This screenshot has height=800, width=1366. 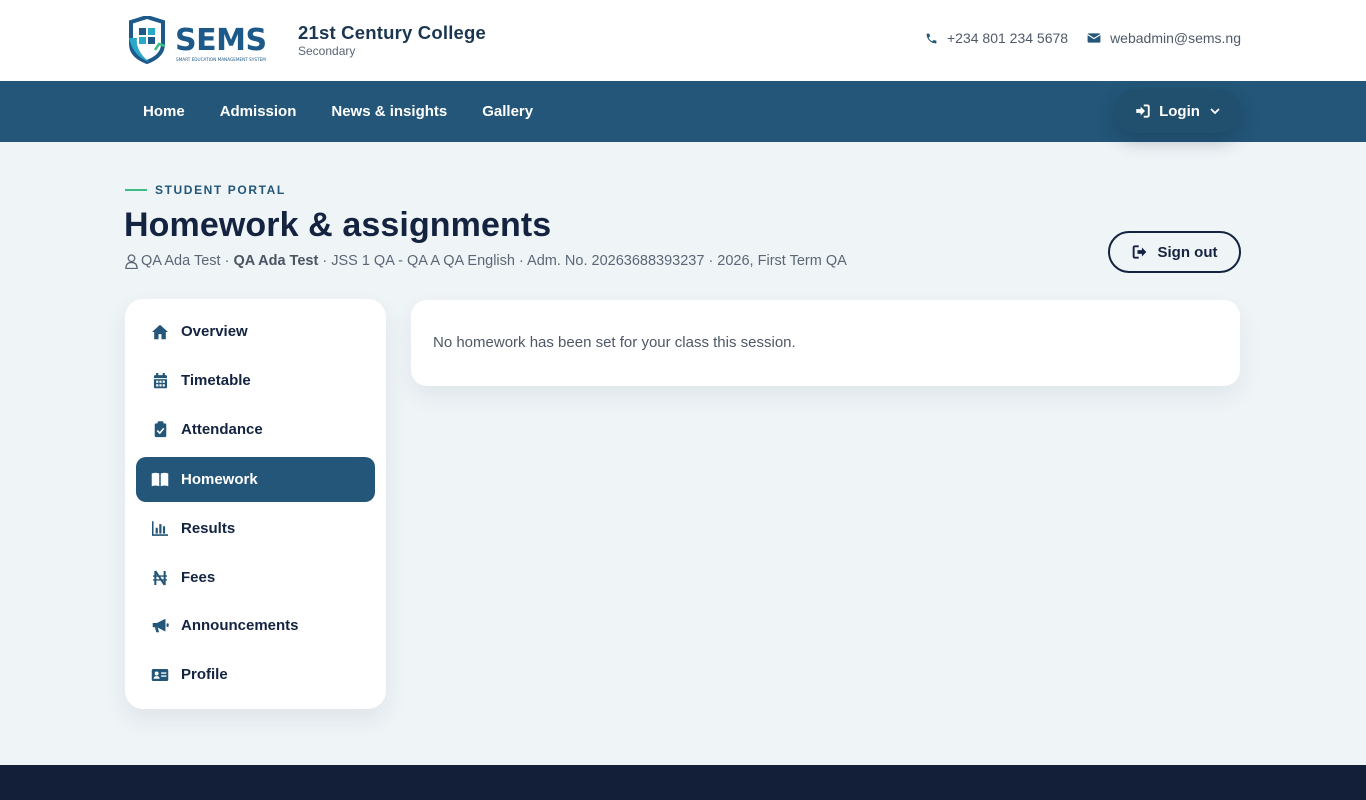 I want to click on sign-out-label: Sign out, so click(x=1187, y=252).